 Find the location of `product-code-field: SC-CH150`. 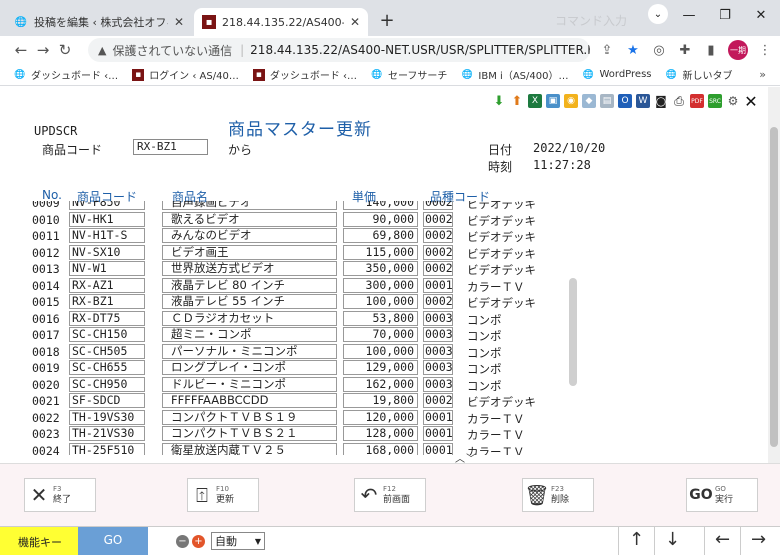

product-code-field: SC-CH150 is located at coordinates (107, 334).